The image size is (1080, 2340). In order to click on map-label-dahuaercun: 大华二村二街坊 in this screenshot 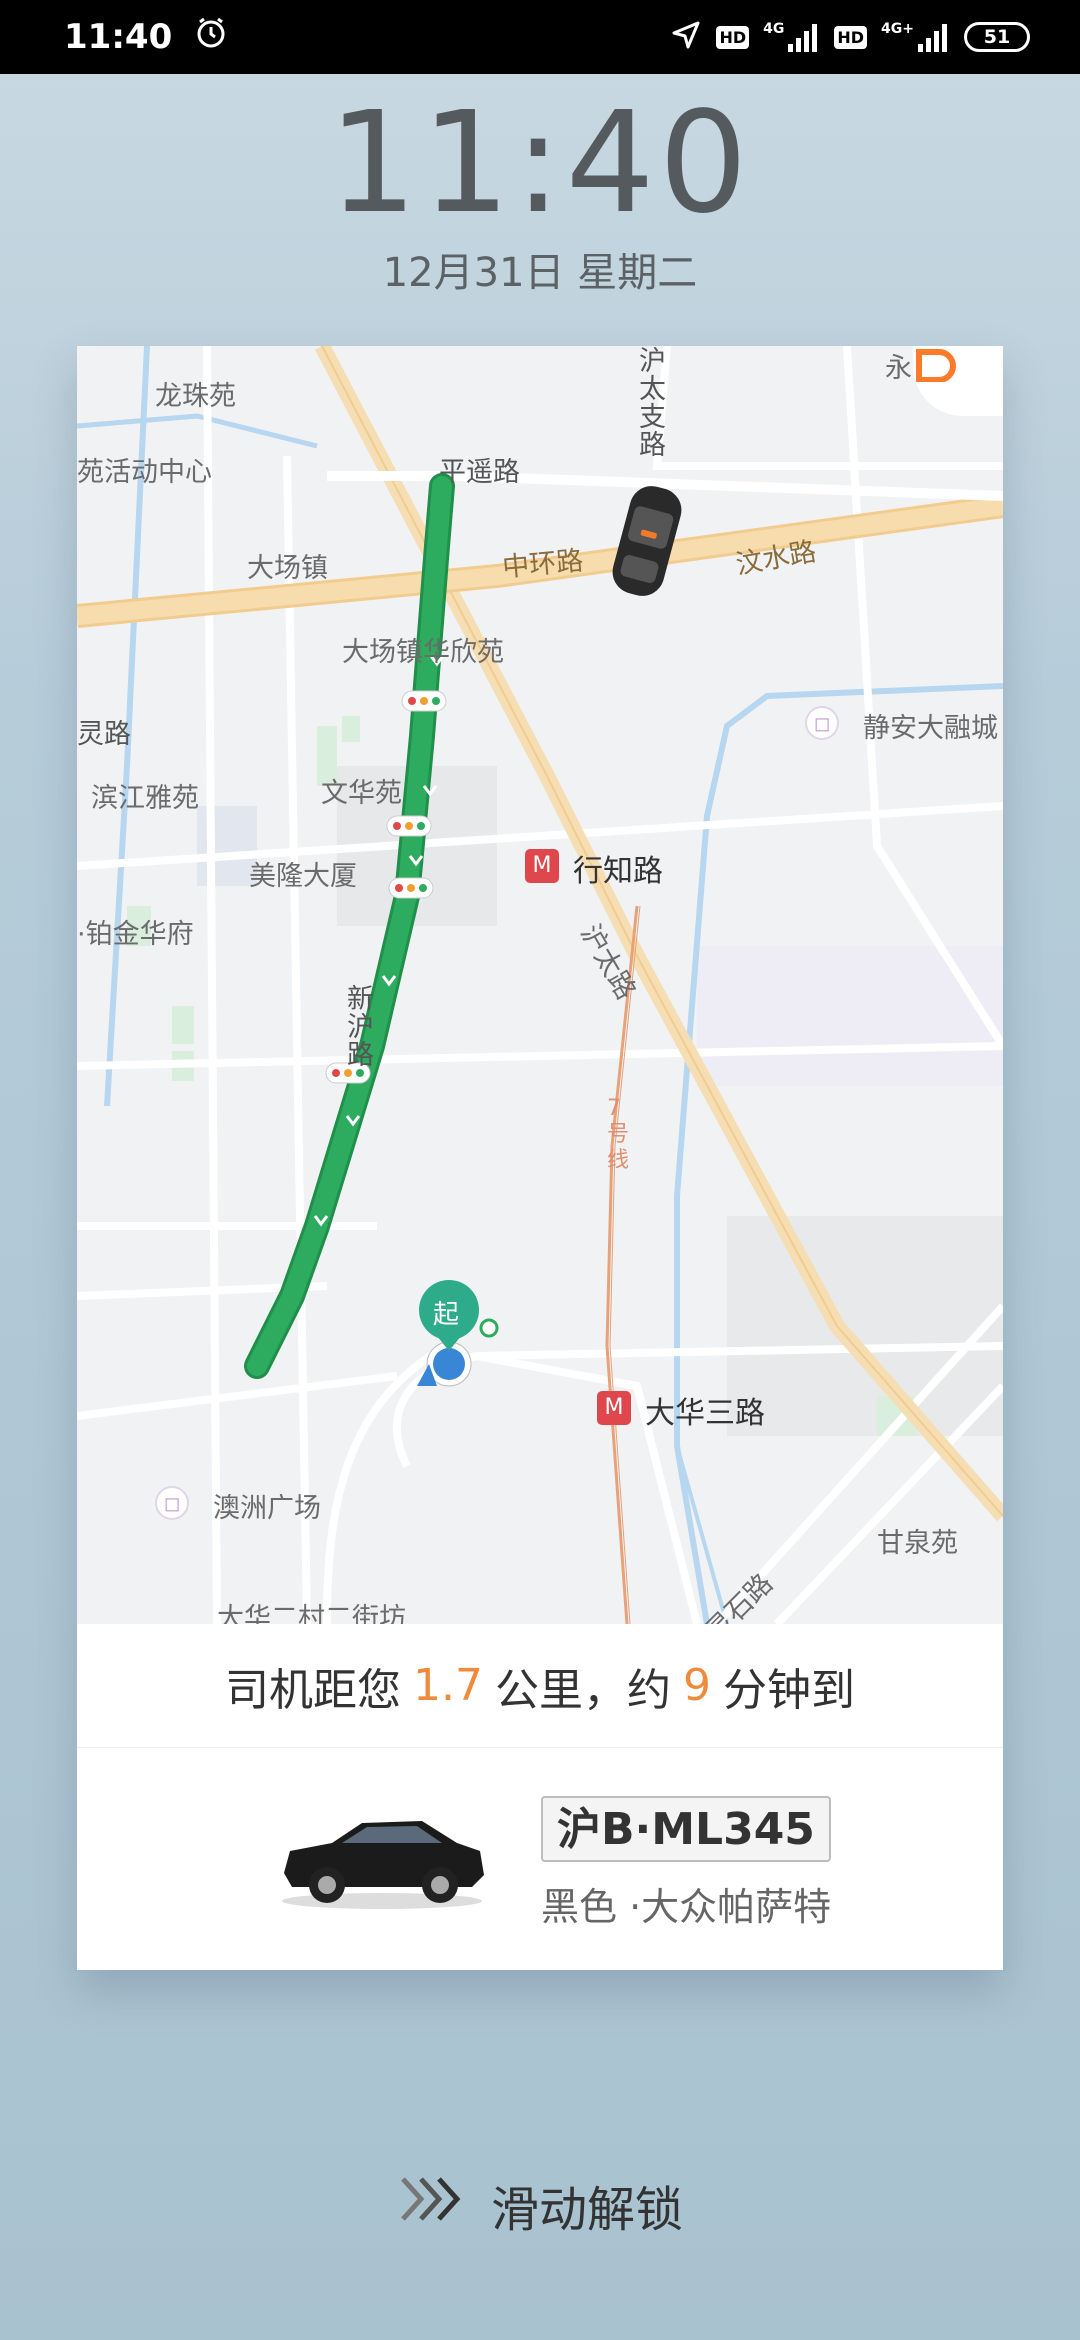, I will do `click(311, 1613)`.